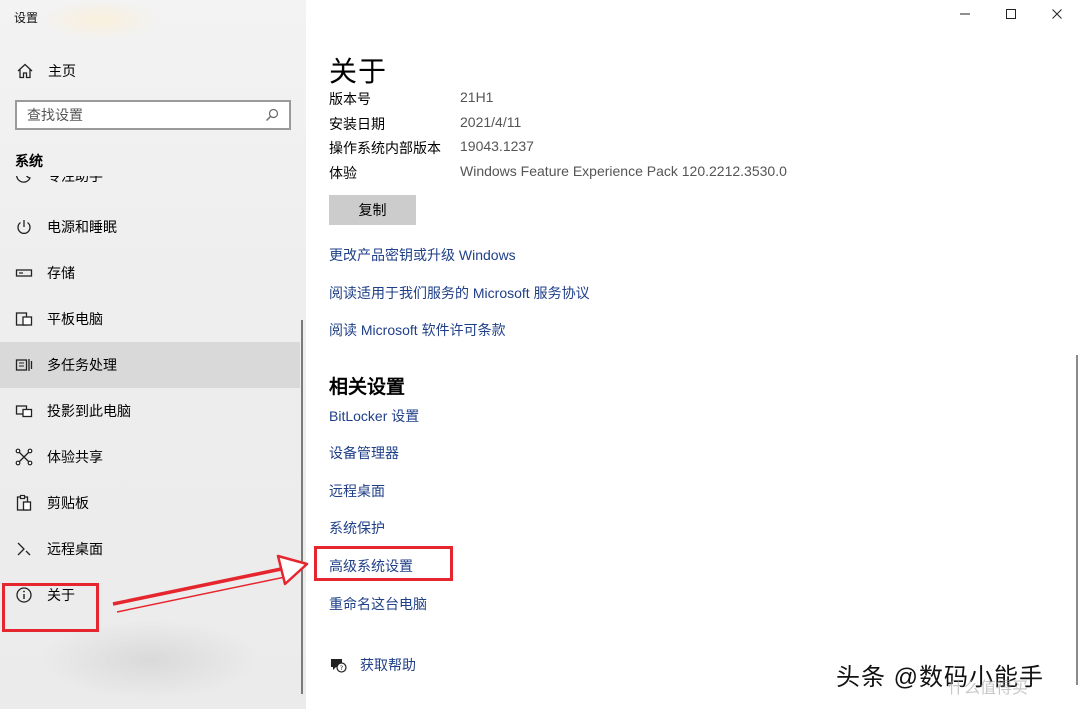 This screenshot has width=1080, height=709. I want to click on sidebar-item-label: 远程桌面, so click(75, 549).